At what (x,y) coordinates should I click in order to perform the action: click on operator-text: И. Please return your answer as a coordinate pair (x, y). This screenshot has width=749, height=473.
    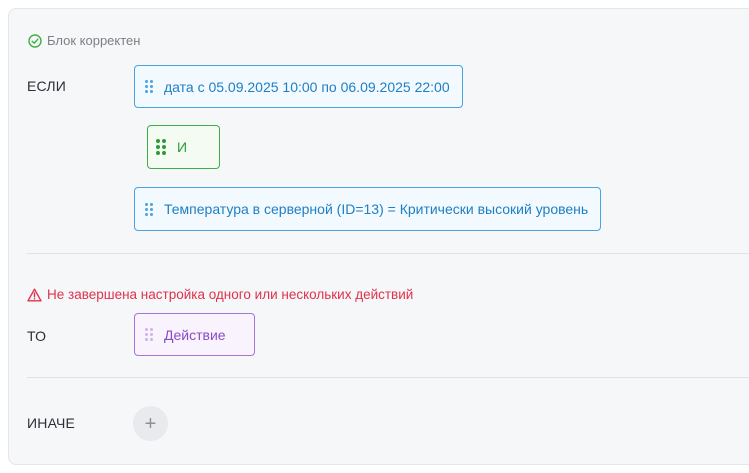
    Looking at the image, I should click on (182, 147).